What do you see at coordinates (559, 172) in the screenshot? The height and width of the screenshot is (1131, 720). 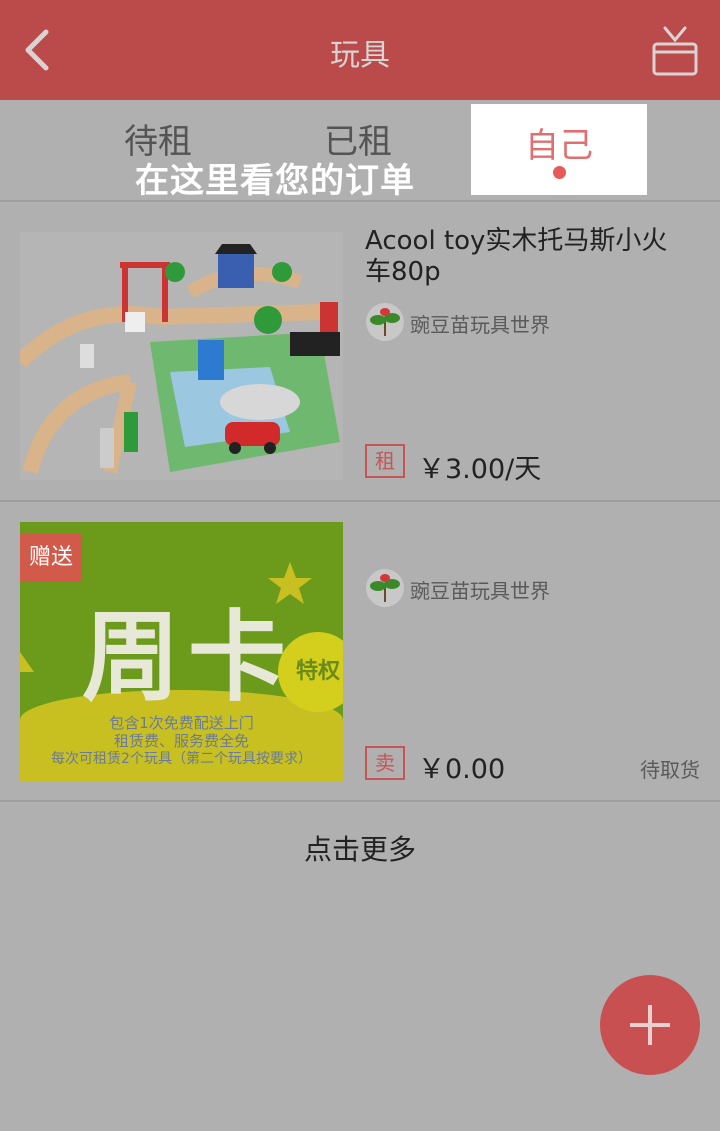 I see `active-tab-indicator` at bounding box center [559, 172].